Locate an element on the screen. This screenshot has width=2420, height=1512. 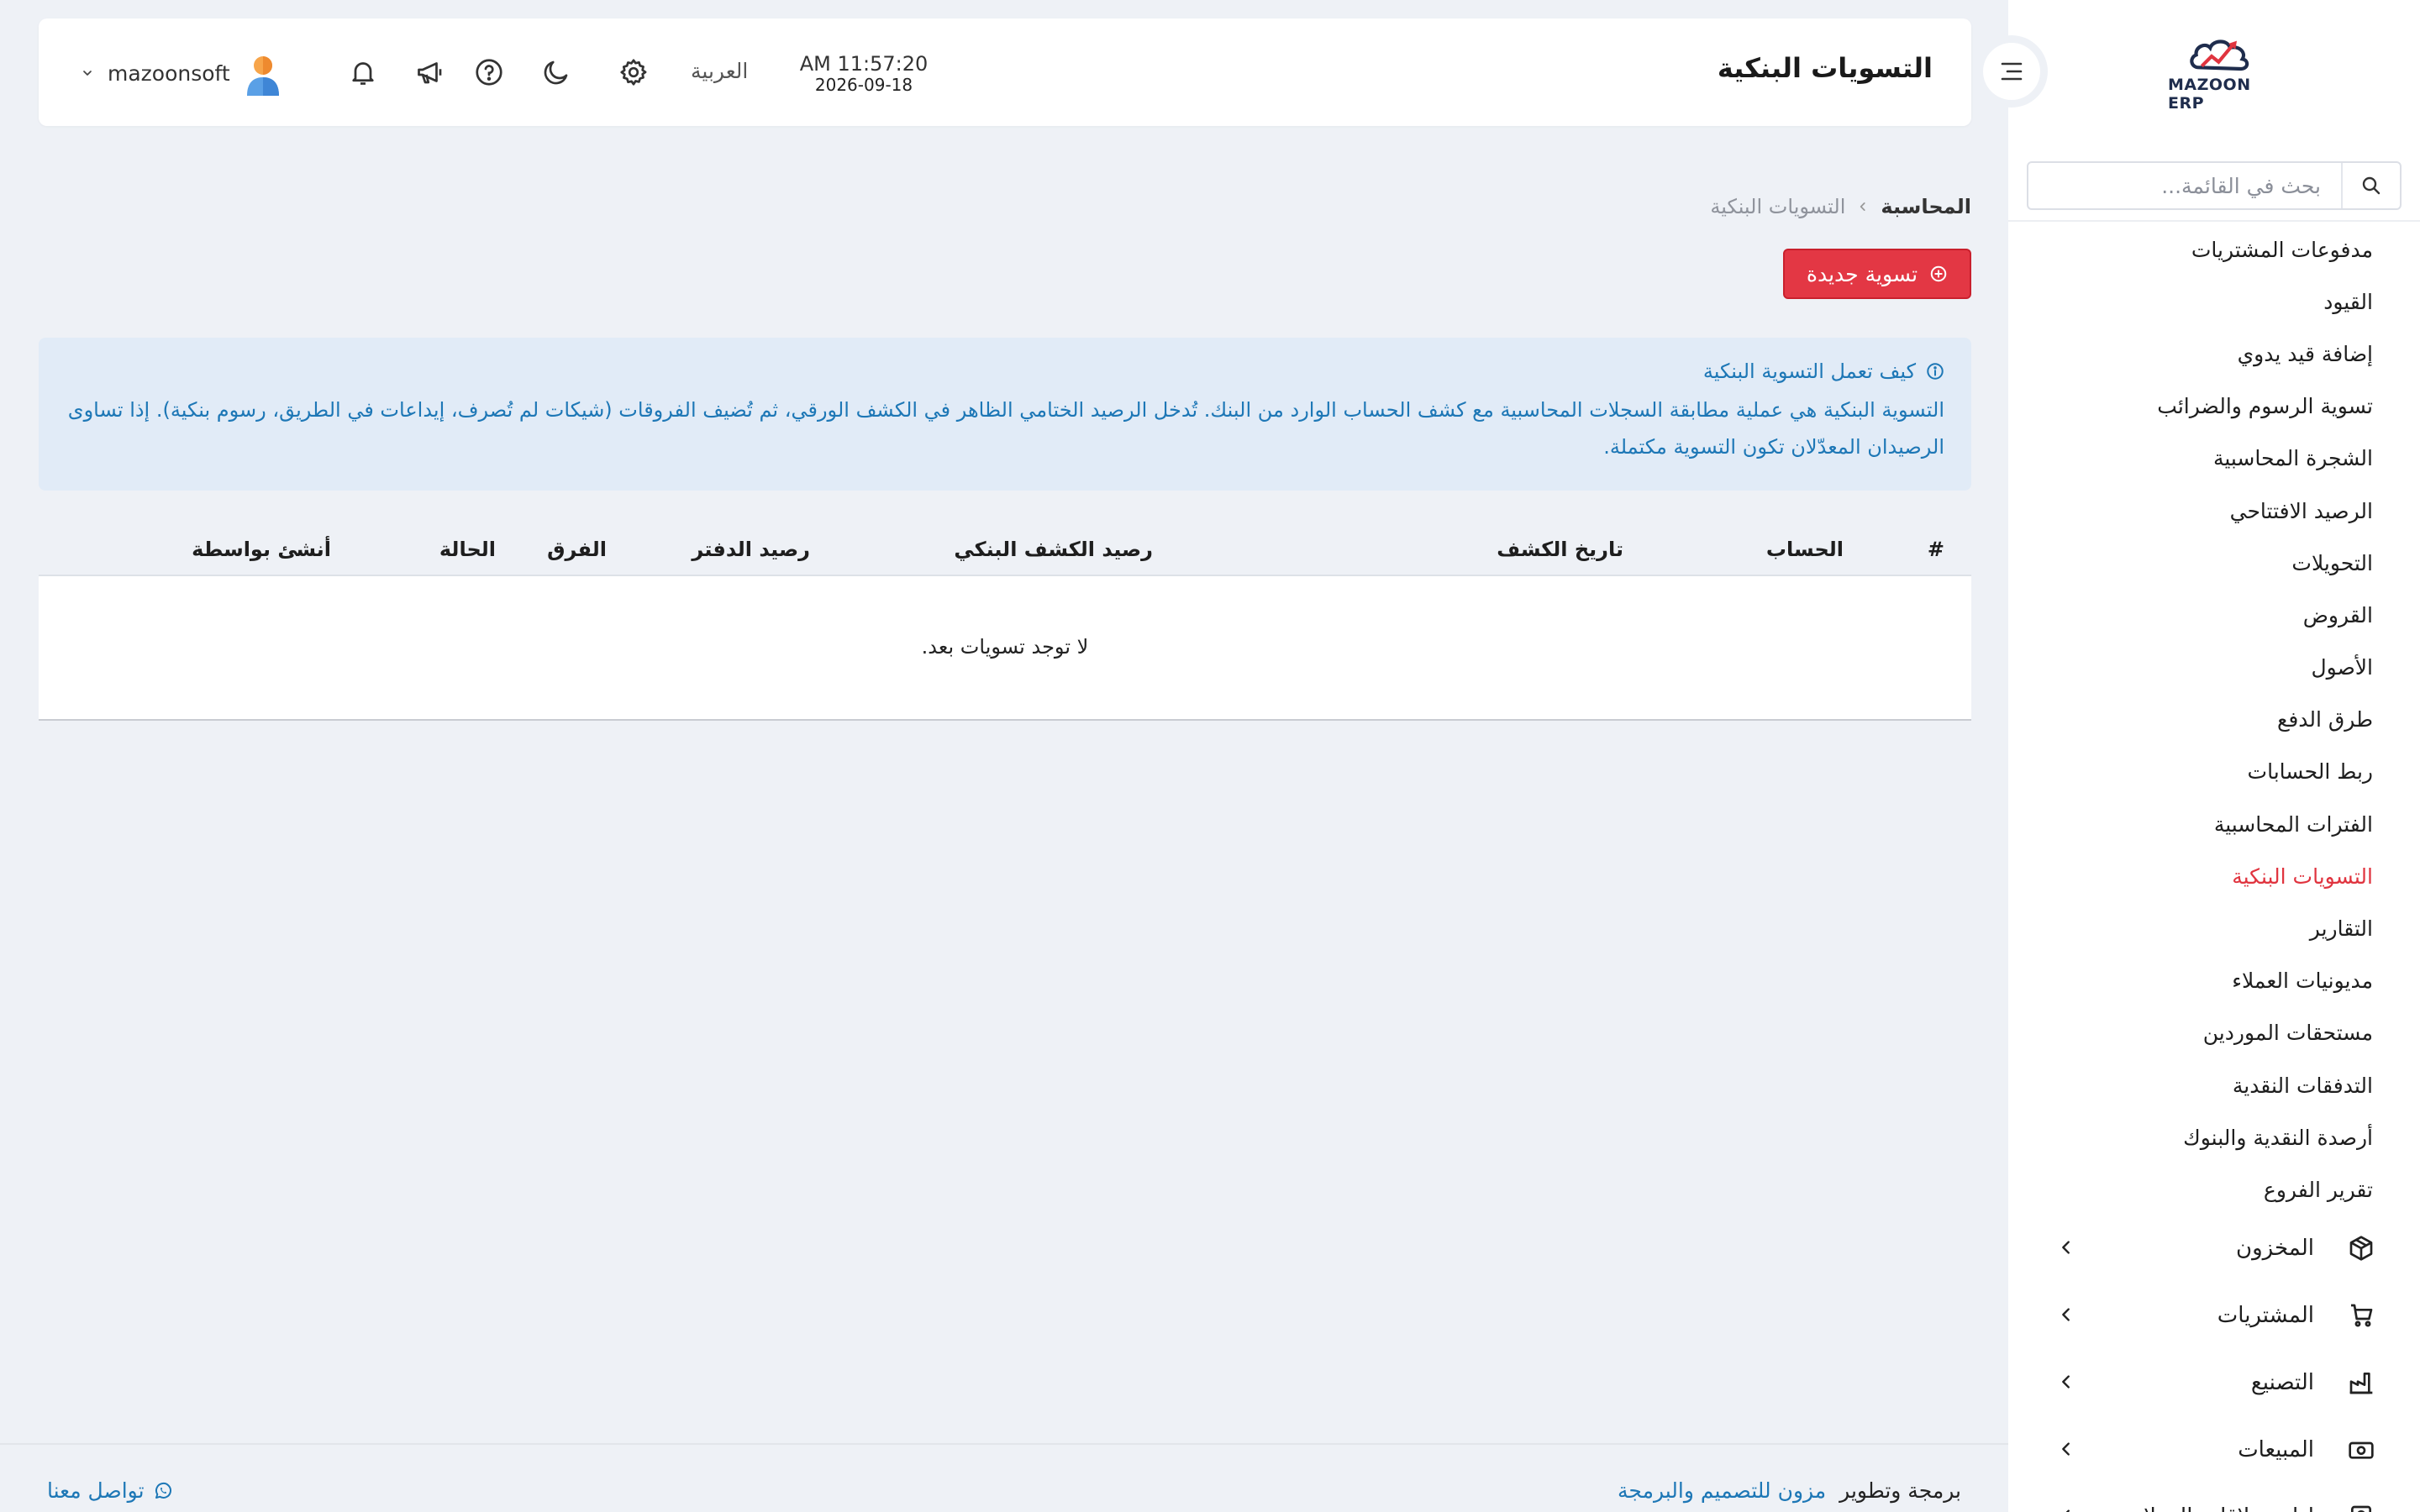
submenu-item: إضافة قيد يدوي is located at coordinates (2196, 354).